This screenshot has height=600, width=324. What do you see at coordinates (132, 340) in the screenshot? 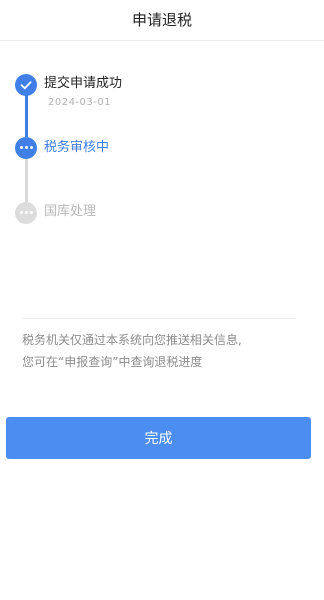
I see `notice-line: 税务机关仅通过本系统向您推送相关信息,` at bounding box center [132, 340].